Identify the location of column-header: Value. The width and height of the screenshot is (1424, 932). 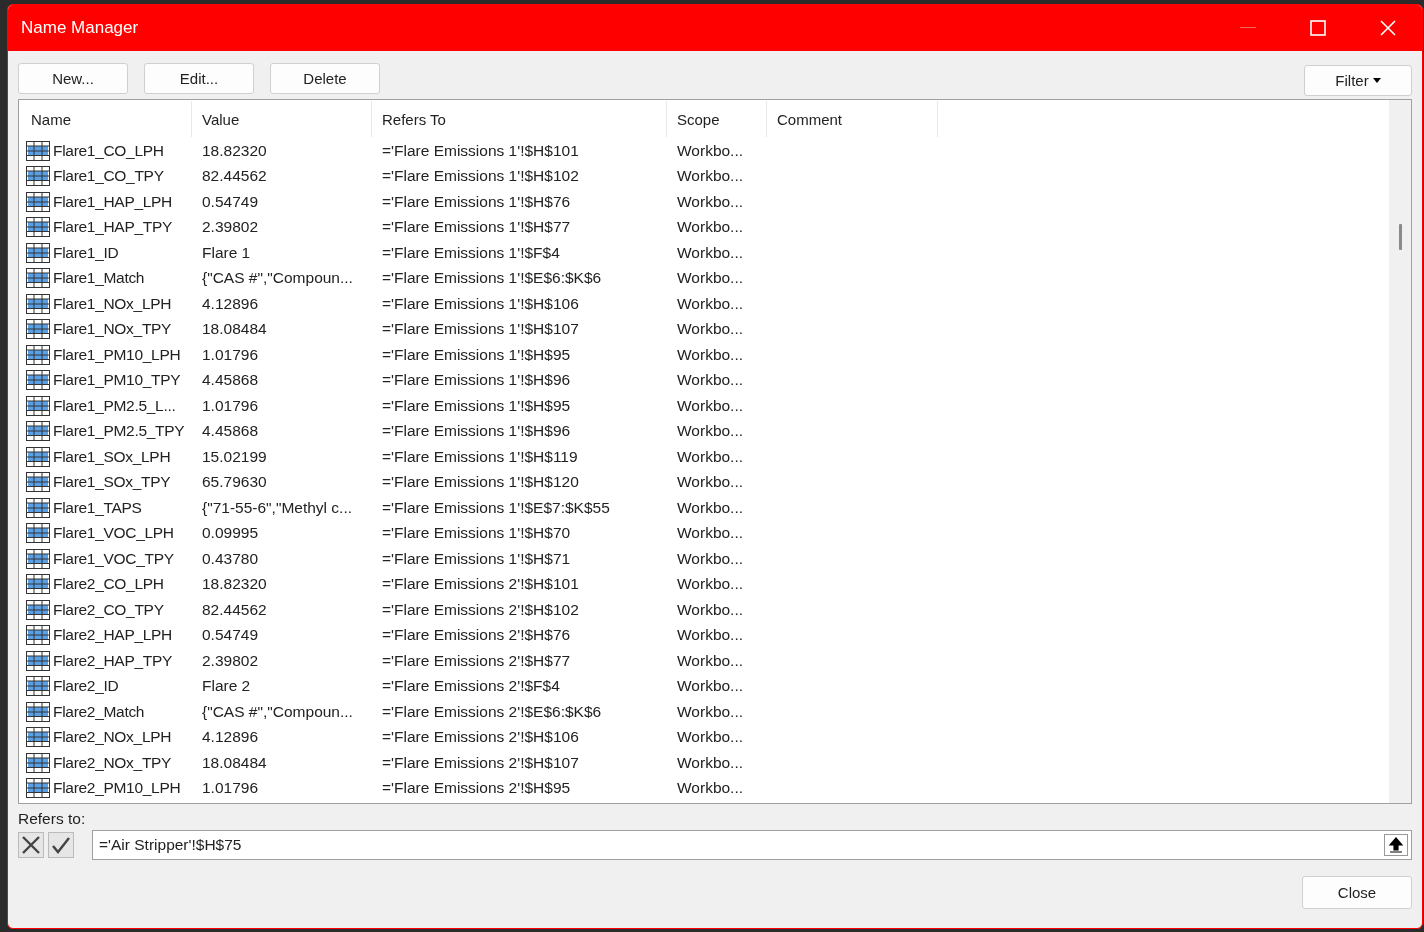
(282, 119).